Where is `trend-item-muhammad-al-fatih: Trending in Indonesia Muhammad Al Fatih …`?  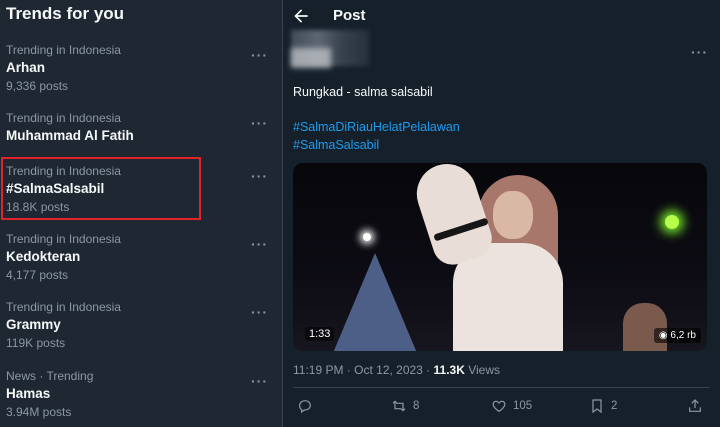 trend-item-muhammad-al-fatih: Trending in Indonesia Muhammad Al Fatih … is located at coordinates (141, 128).